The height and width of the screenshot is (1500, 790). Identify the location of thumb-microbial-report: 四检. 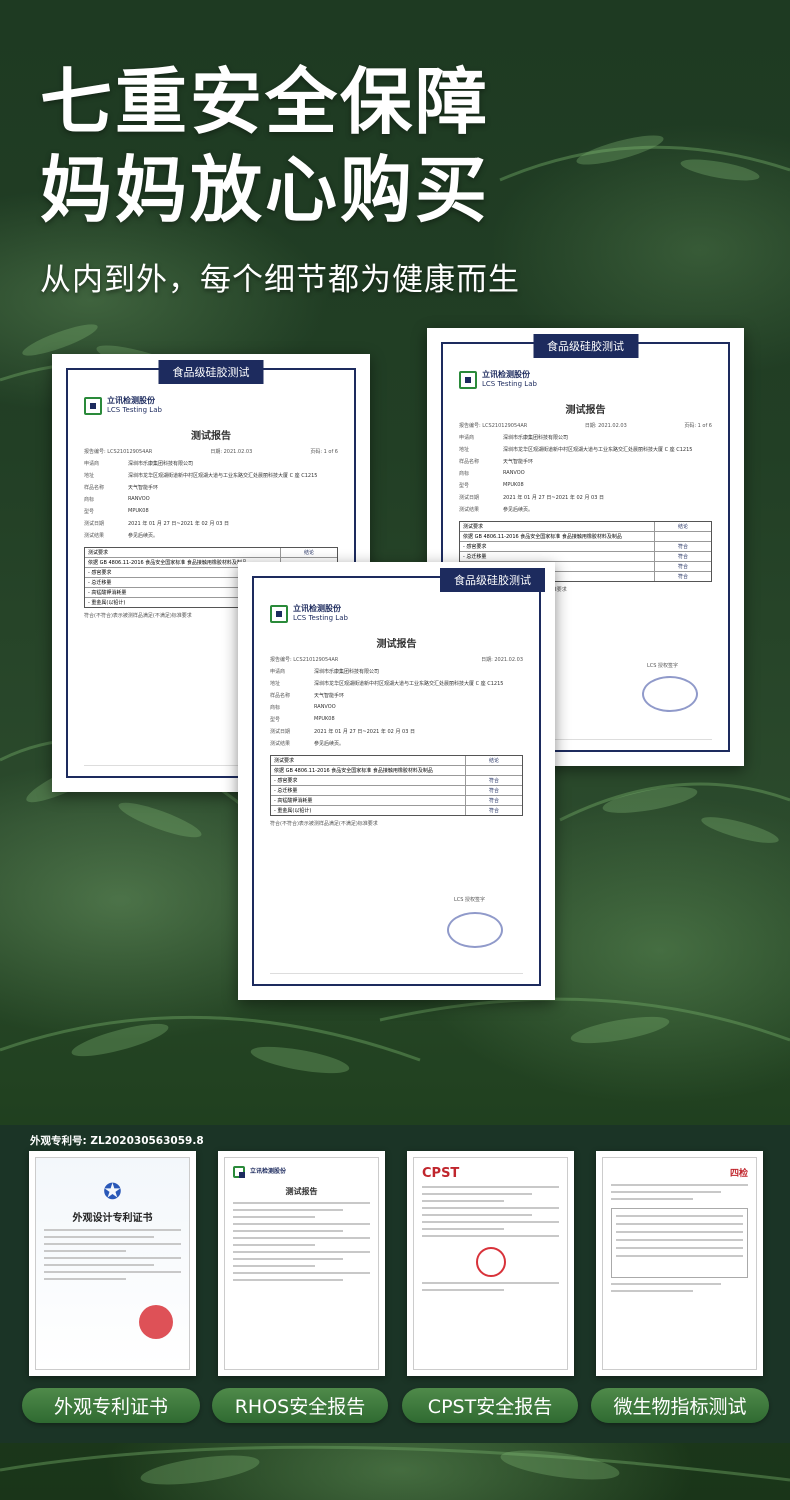
(679, 1263).